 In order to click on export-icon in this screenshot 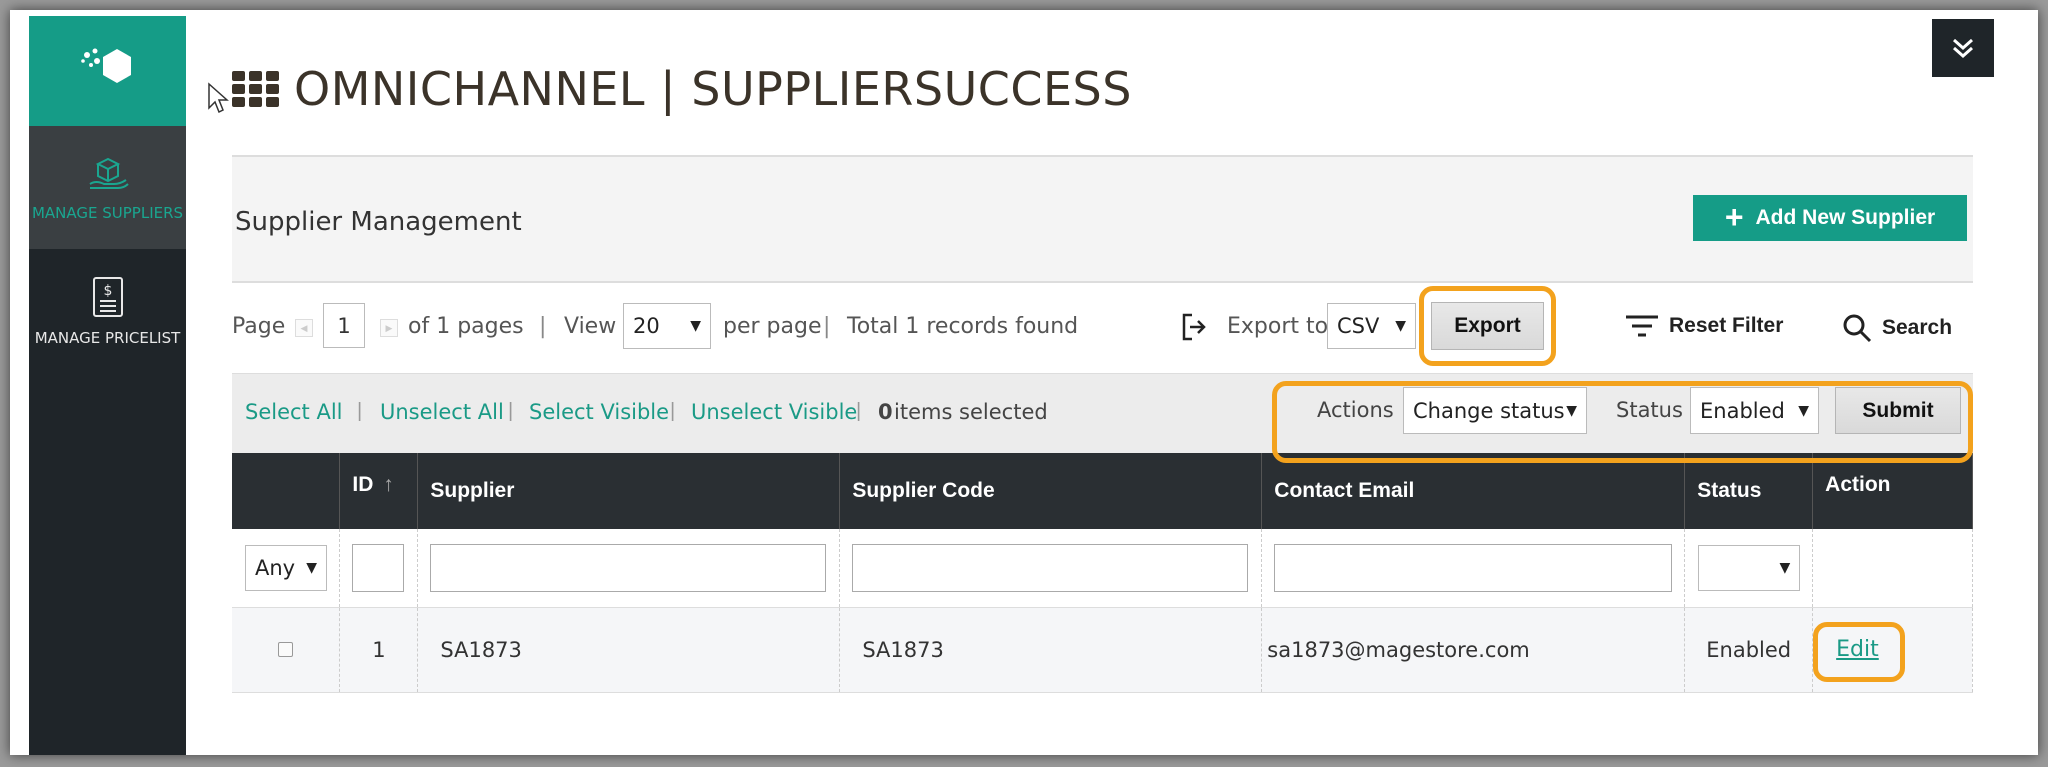, I will do `click(1194, 327)`.